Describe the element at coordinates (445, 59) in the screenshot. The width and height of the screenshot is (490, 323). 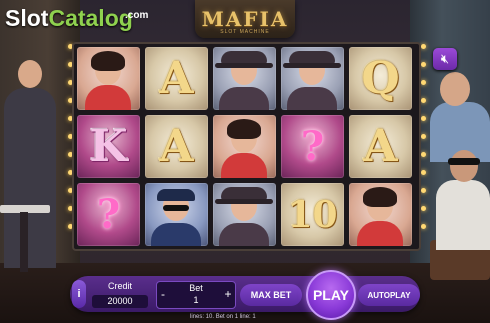
I see `speaker-mute-icon: 🔇︎` at that location.